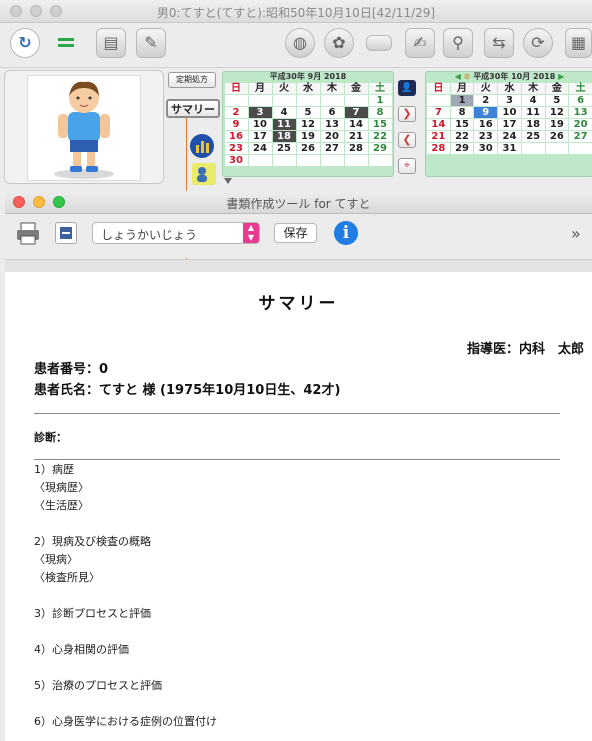 This screenshot has width=592, height=741. Describe the element at coordinates (56, 559) in the screenshot. I see `summary-line: 〈現病〉` at that location.